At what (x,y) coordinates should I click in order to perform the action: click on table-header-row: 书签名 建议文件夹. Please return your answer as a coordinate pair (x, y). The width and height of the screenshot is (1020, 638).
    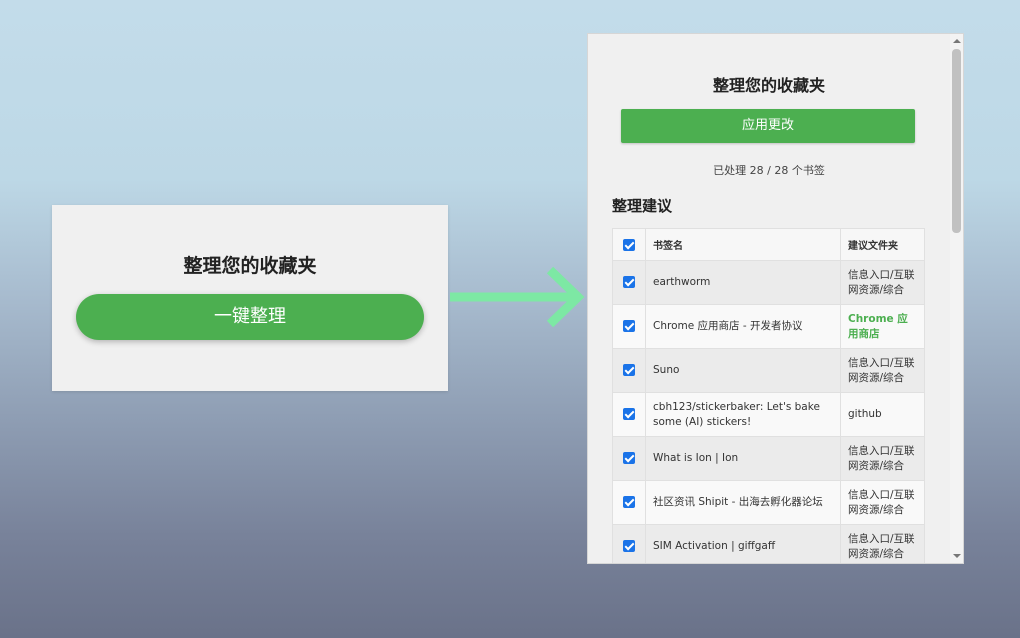
    Looking at the image, I should click on (768, 244).